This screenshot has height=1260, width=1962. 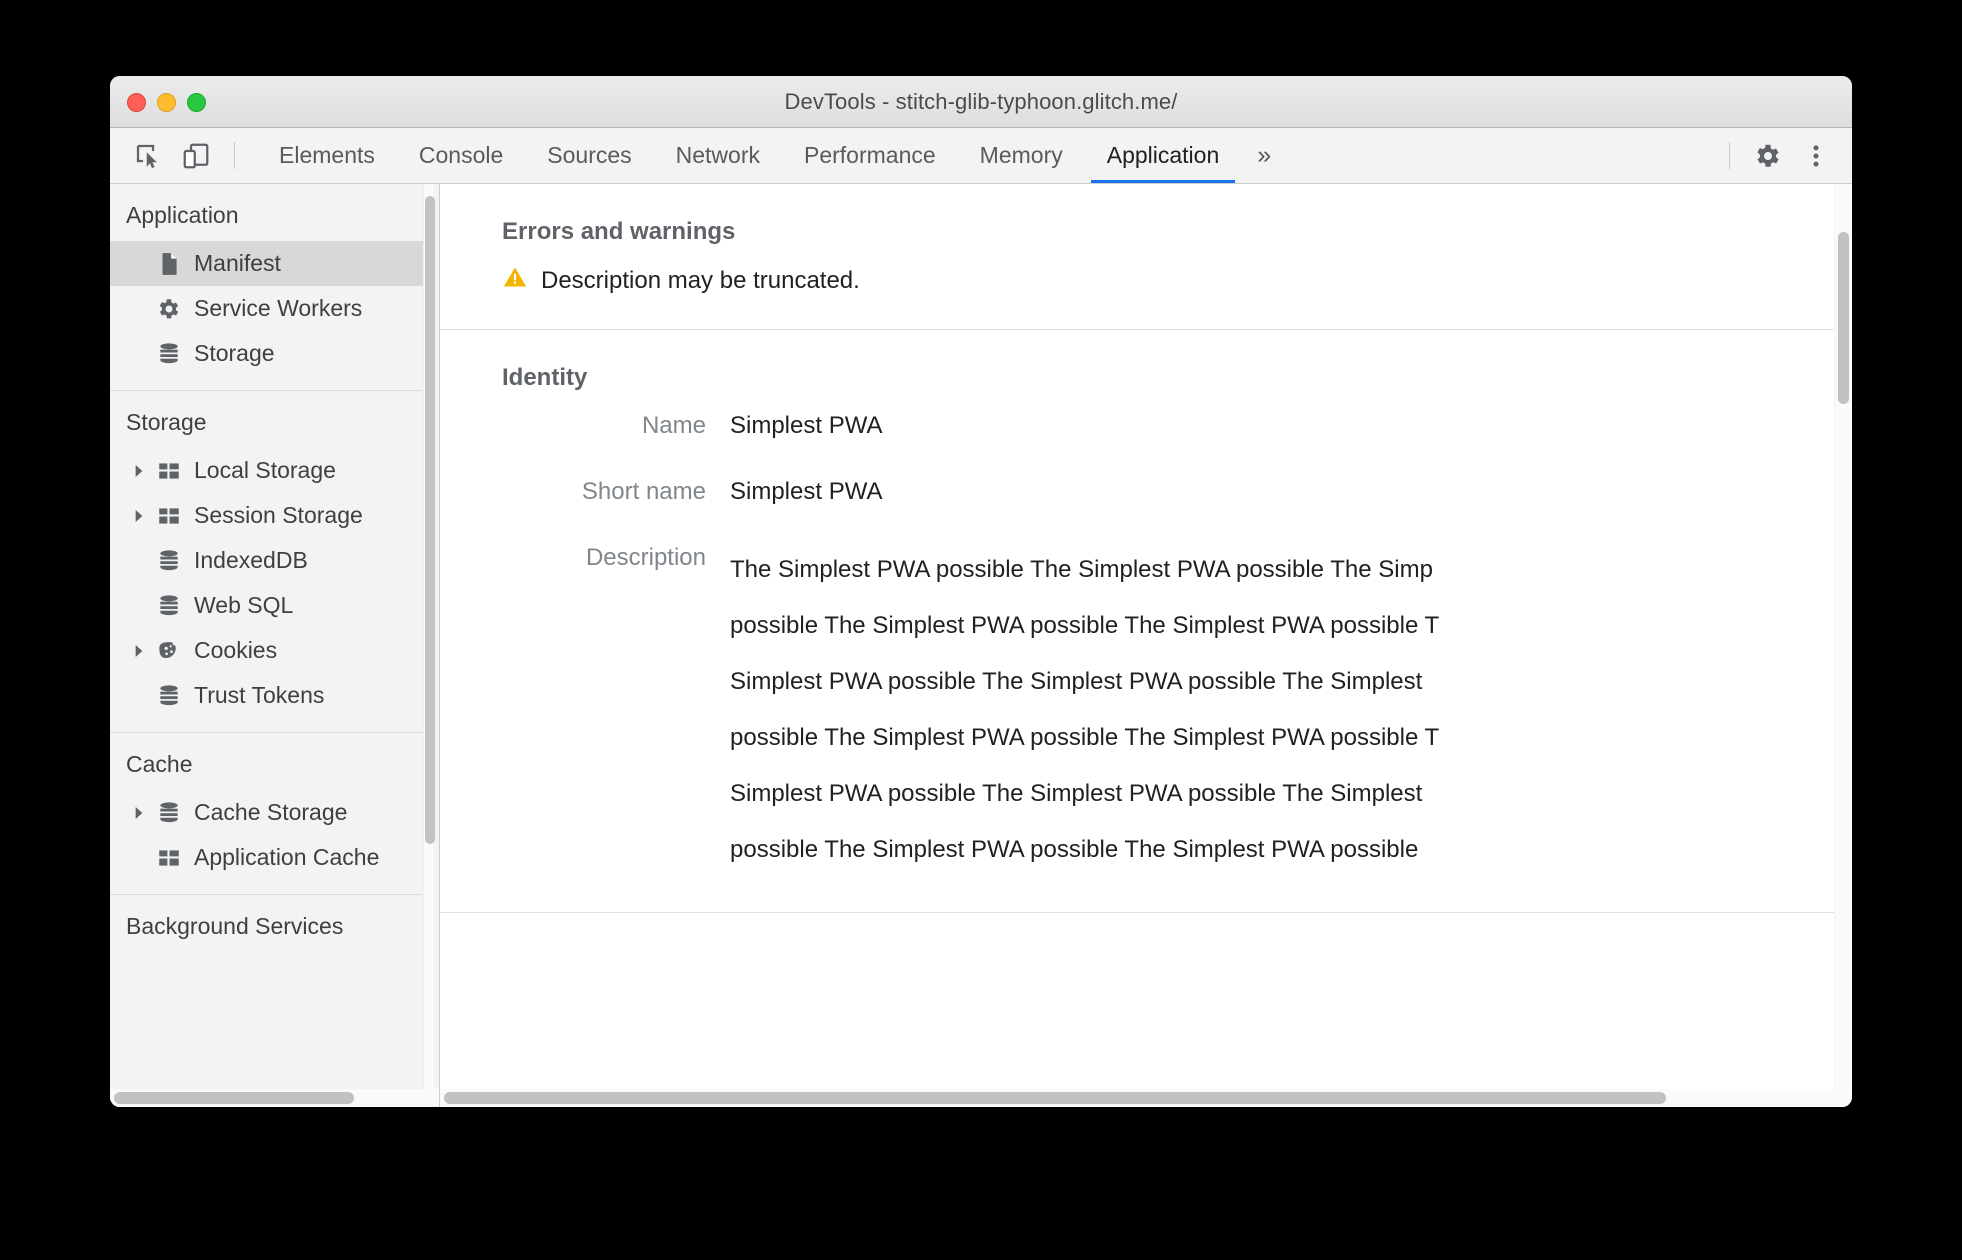 I want to click on sidebar-group-header: Storage, so click(x=166, y=422).